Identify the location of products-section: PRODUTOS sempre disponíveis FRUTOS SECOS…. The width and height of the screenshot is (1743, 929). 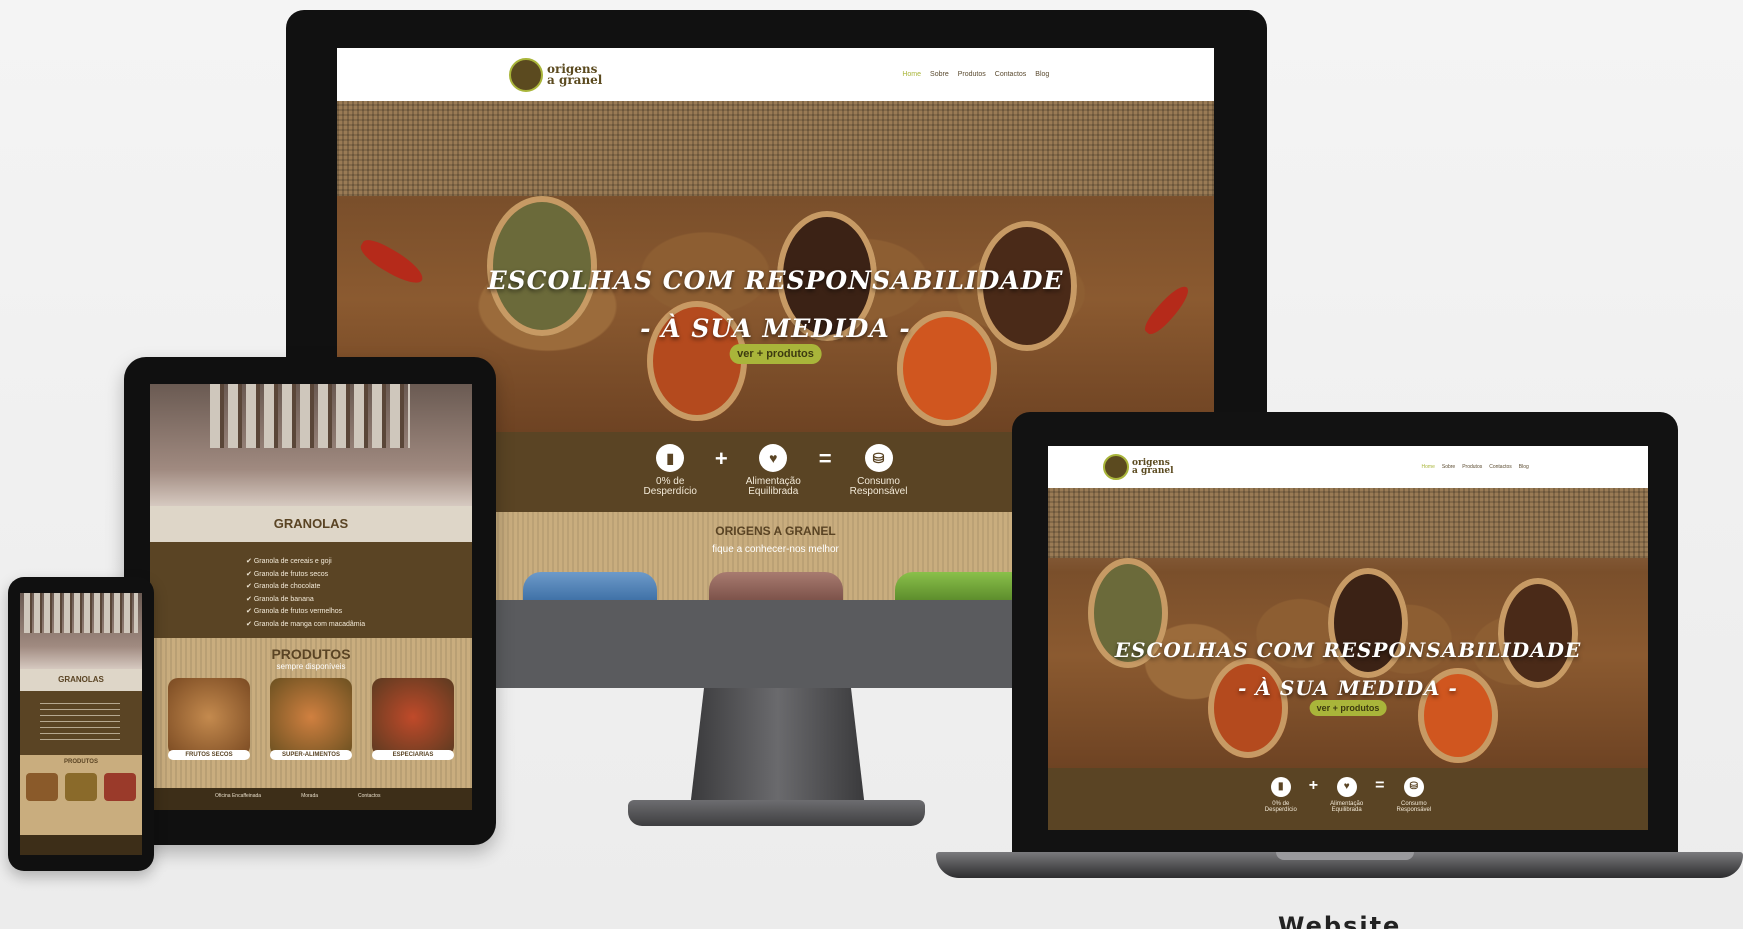
(311, 713).